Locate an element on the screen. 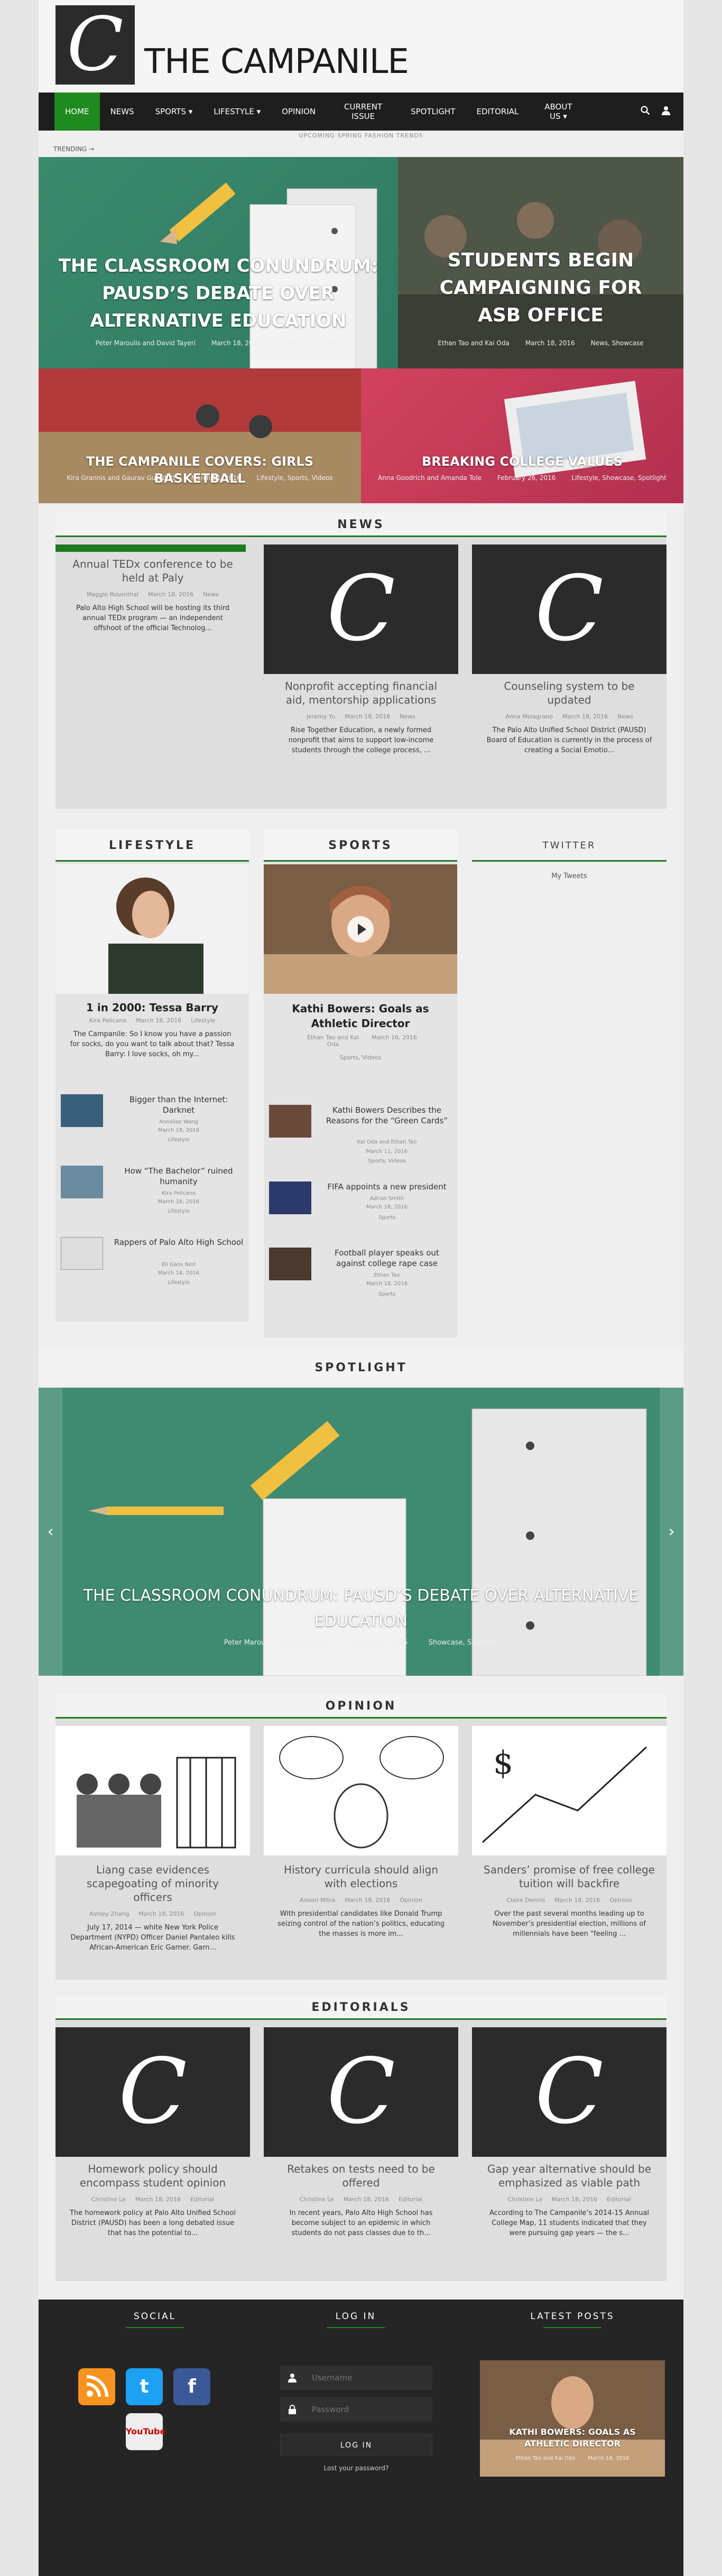 The width and height of the screenshot is (722, 2576). opinion-card-2-category: Opinion is located at coordinates (411, 1900).